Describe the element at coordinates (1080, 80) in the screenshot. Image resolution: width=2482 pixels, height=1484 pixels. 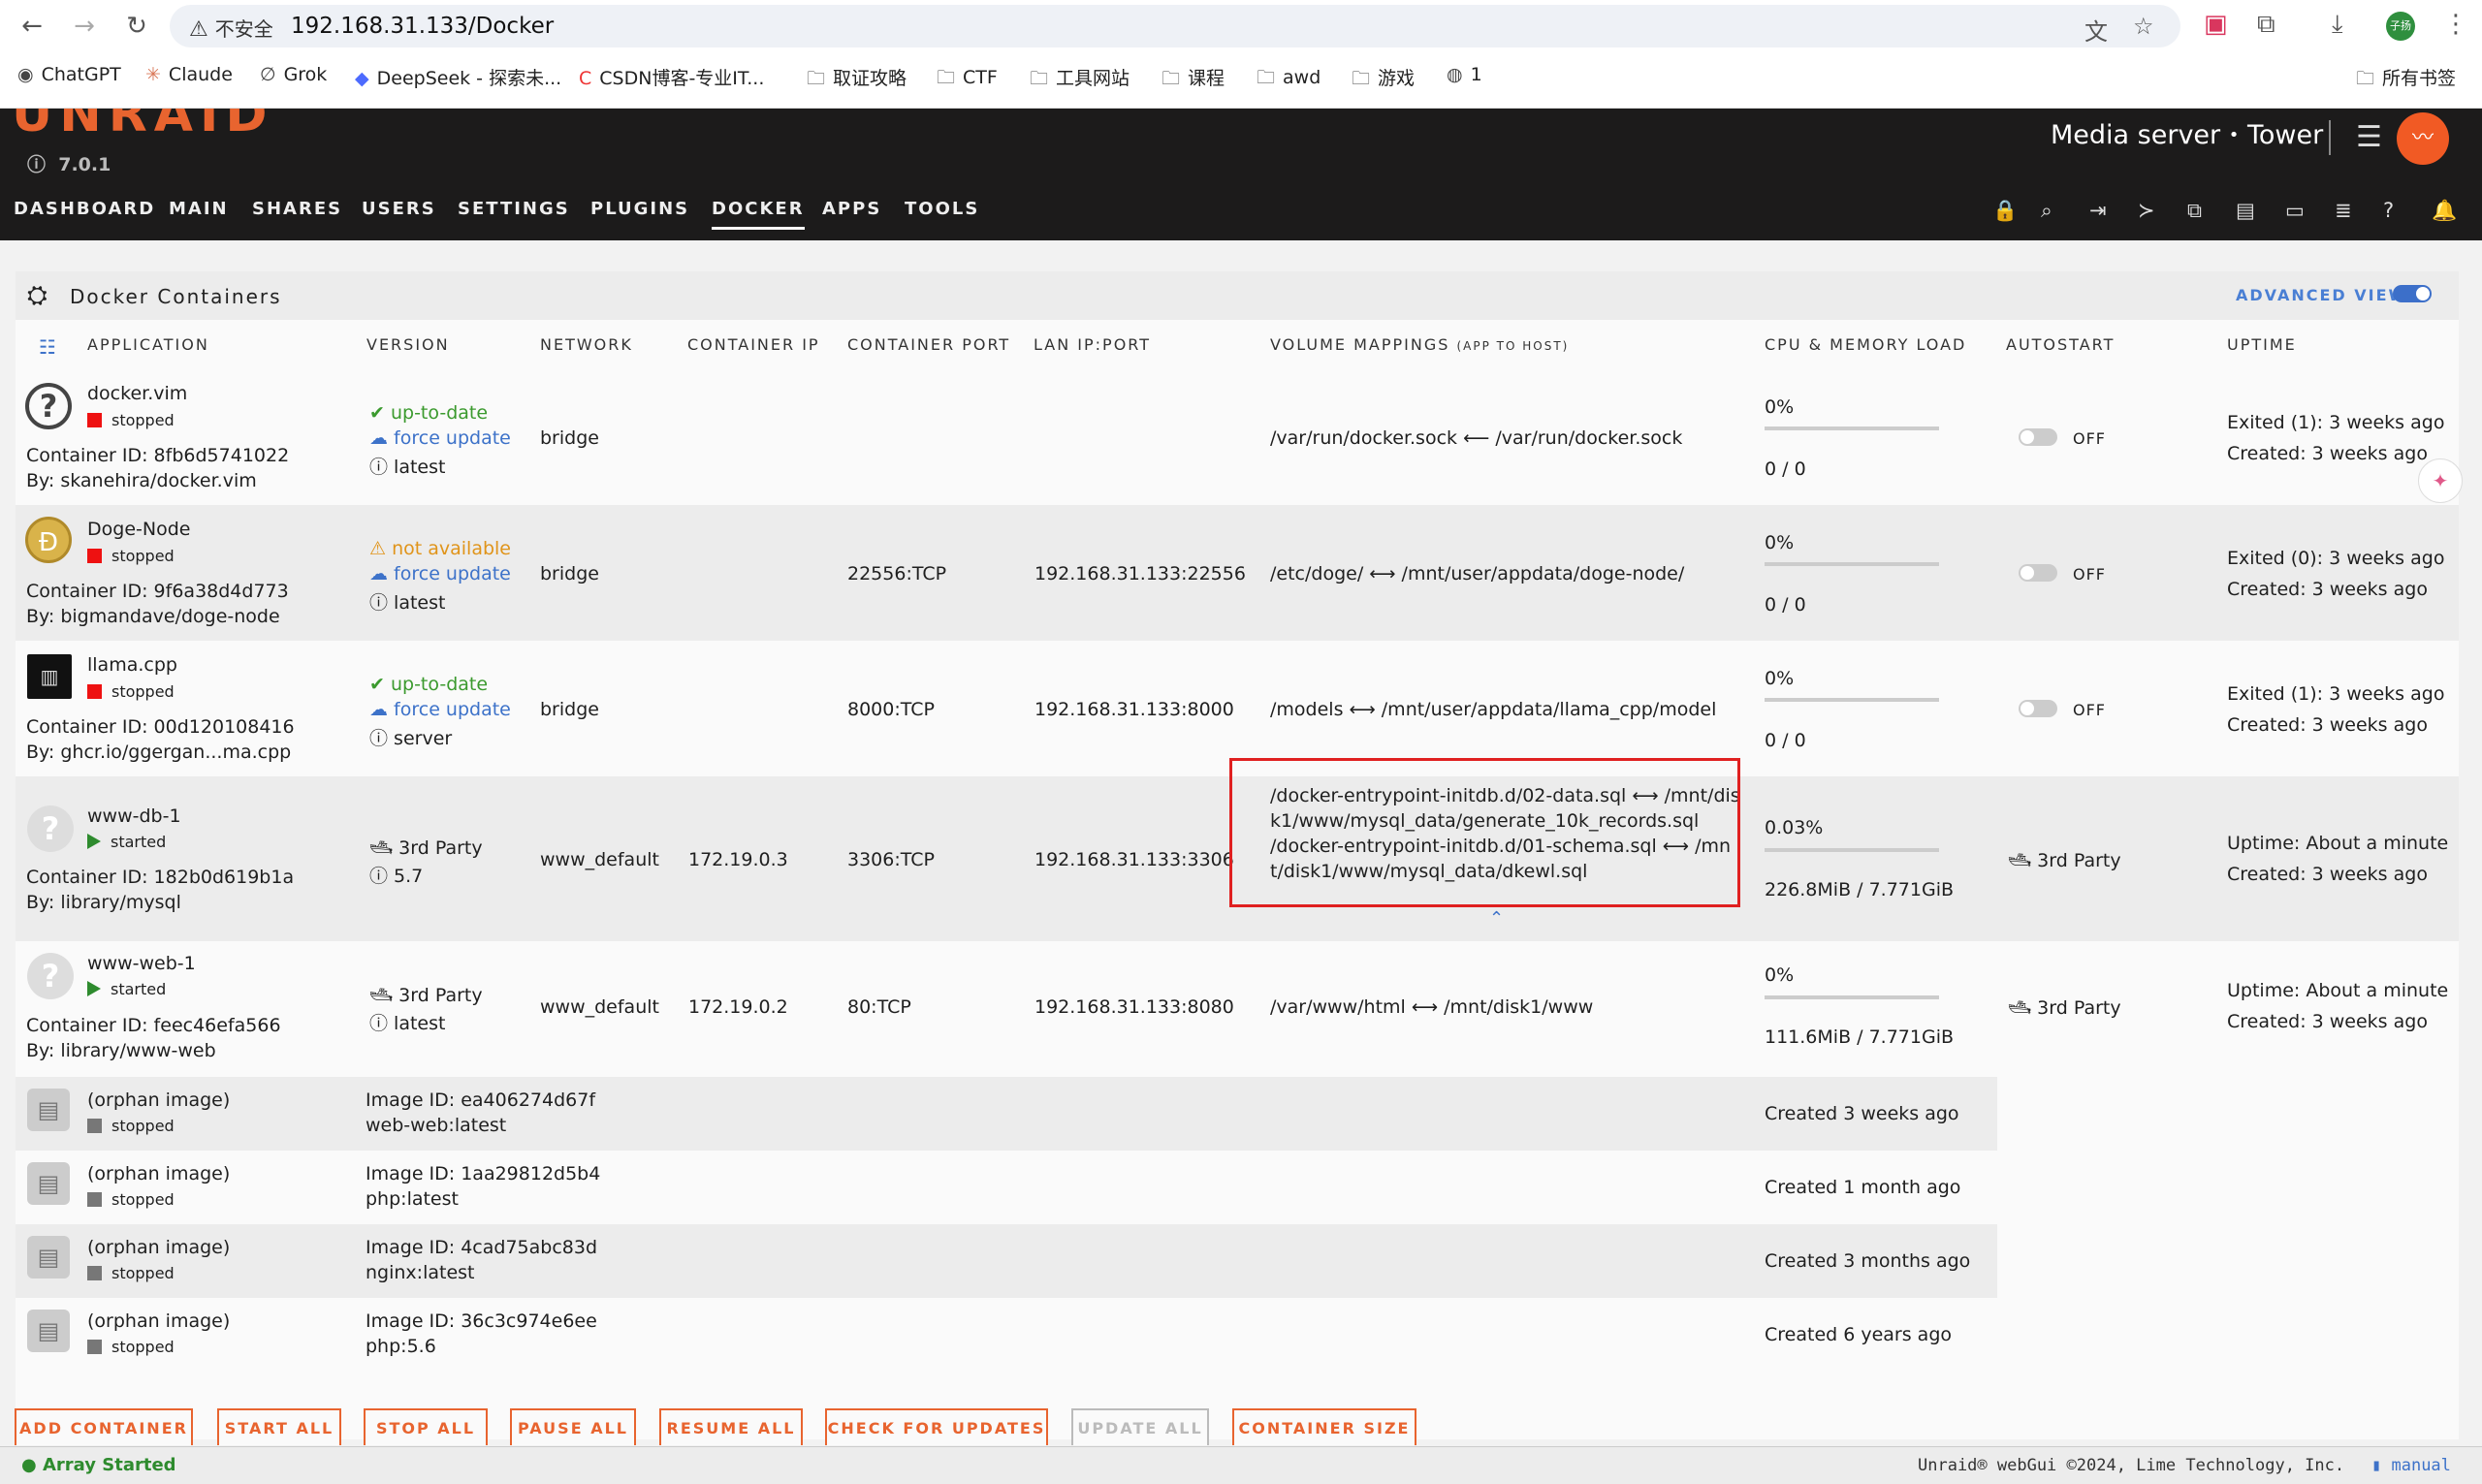
I see `bookmark-folder-tools: 🗀 工具网站` at that location.